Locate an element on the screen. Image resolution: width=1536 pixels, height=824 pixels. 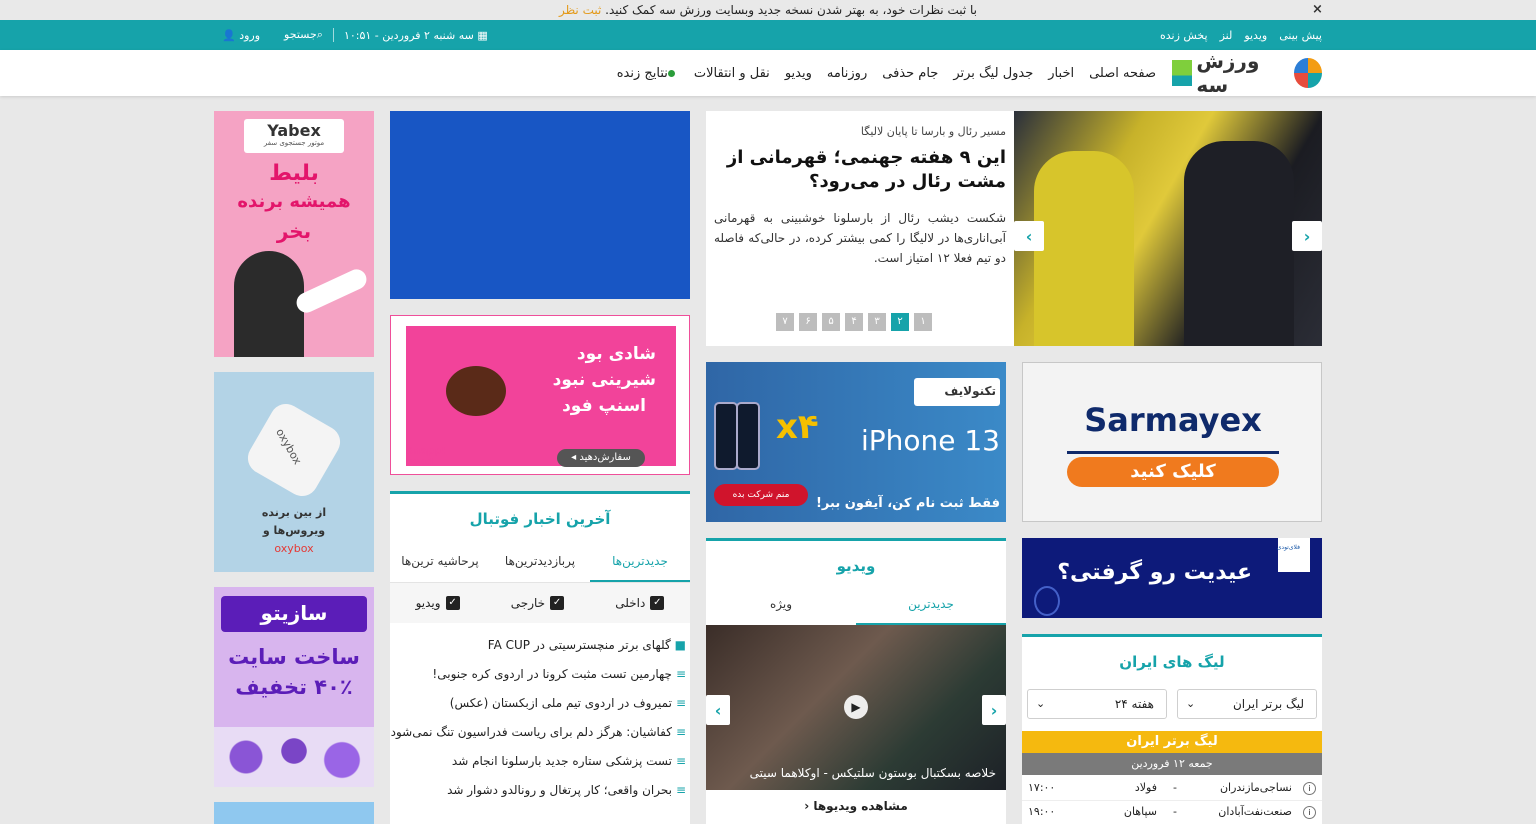
pager-item-active: ۲ is located at coordinates (900, 322).